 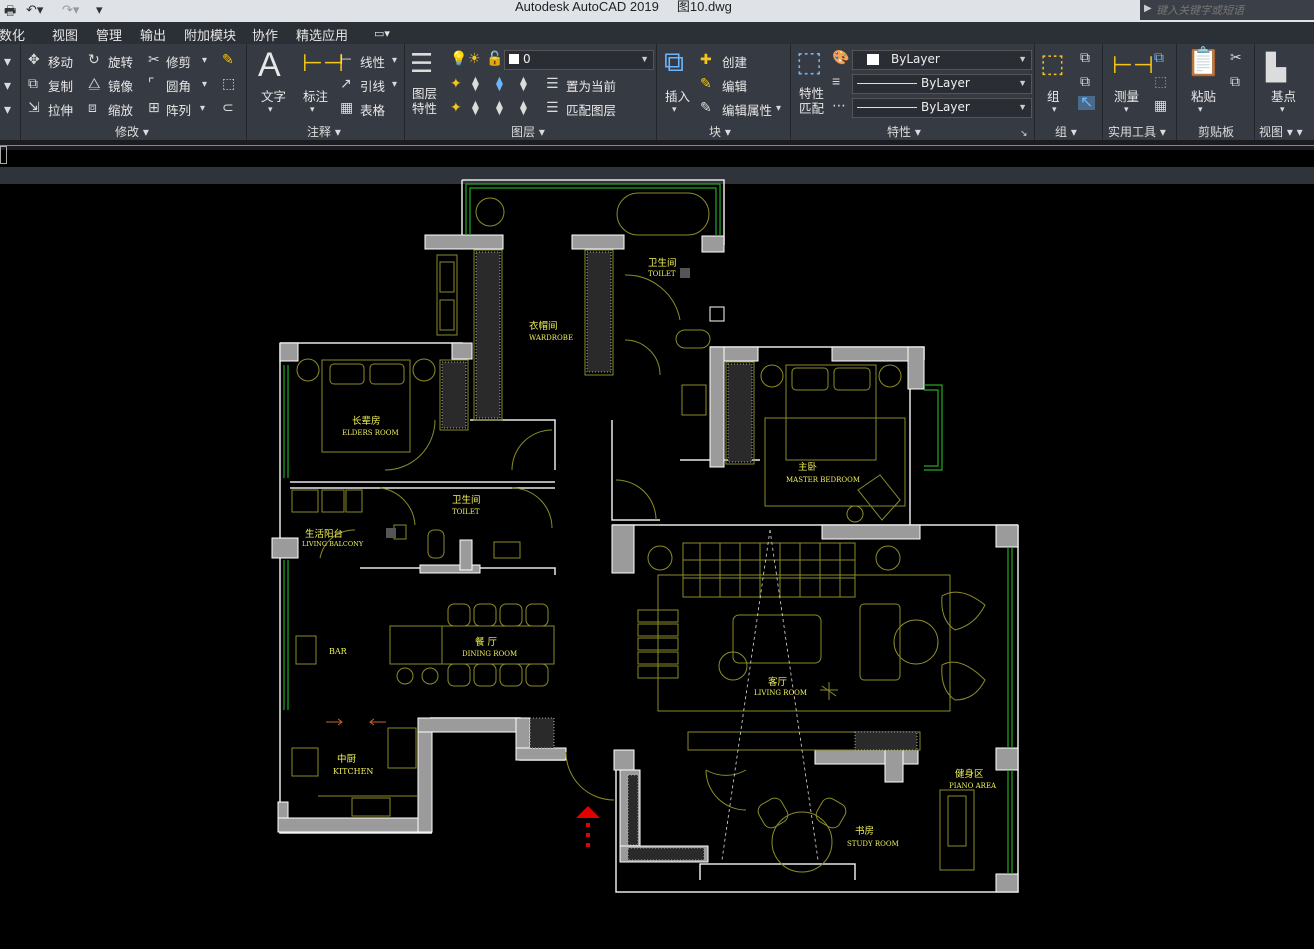 What do you see at coordinates (346, 83) in the screenshot?
I see `leader-icon: ↗` at bounding box center [346, 83].